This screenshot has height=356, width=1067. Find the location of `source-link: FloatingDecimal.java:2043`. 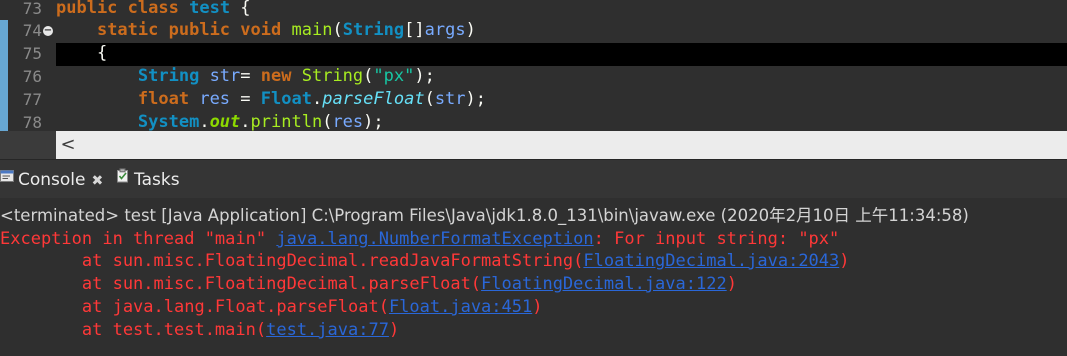

source-link: FloatingDecimal.java:2043 is located at coordinates (711, 261).